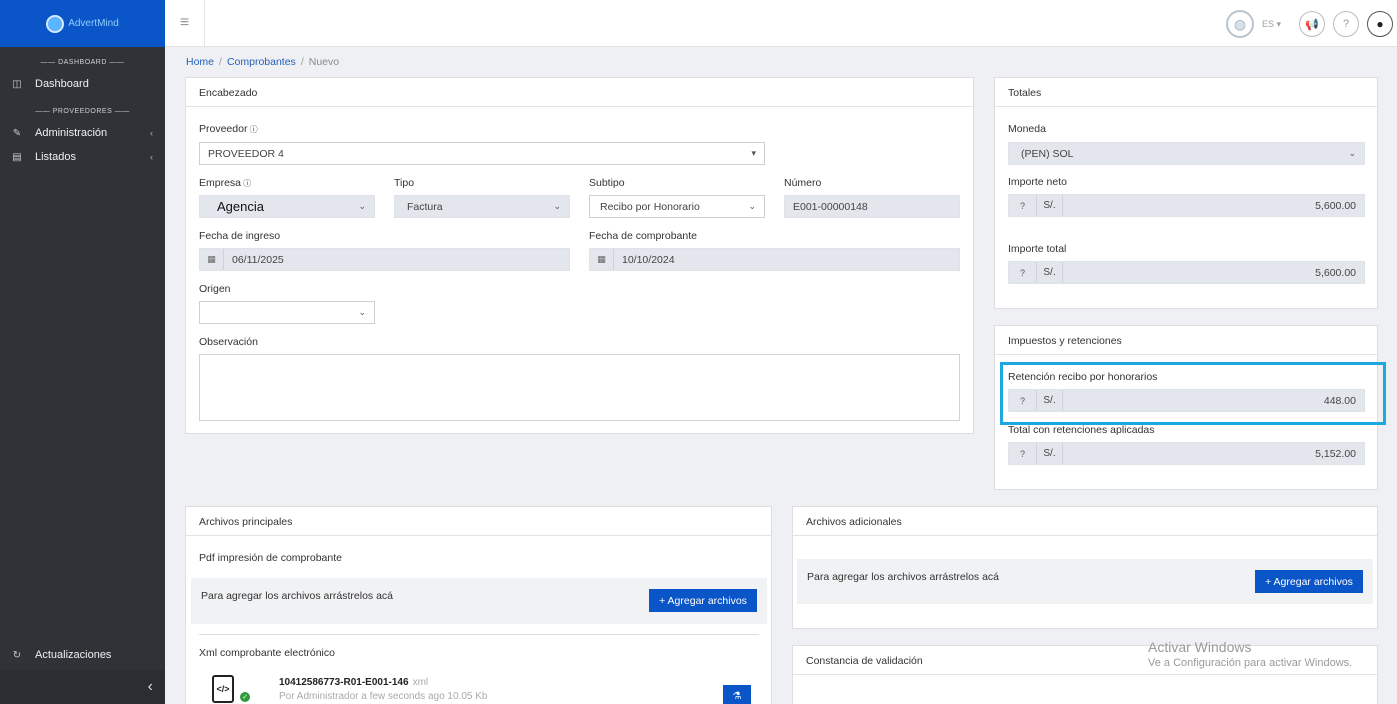 The image size is (1397, 704). Describe the element at coordinates (1239, 24) in the screenshot. I see `globe-icon: ◍` at that location.